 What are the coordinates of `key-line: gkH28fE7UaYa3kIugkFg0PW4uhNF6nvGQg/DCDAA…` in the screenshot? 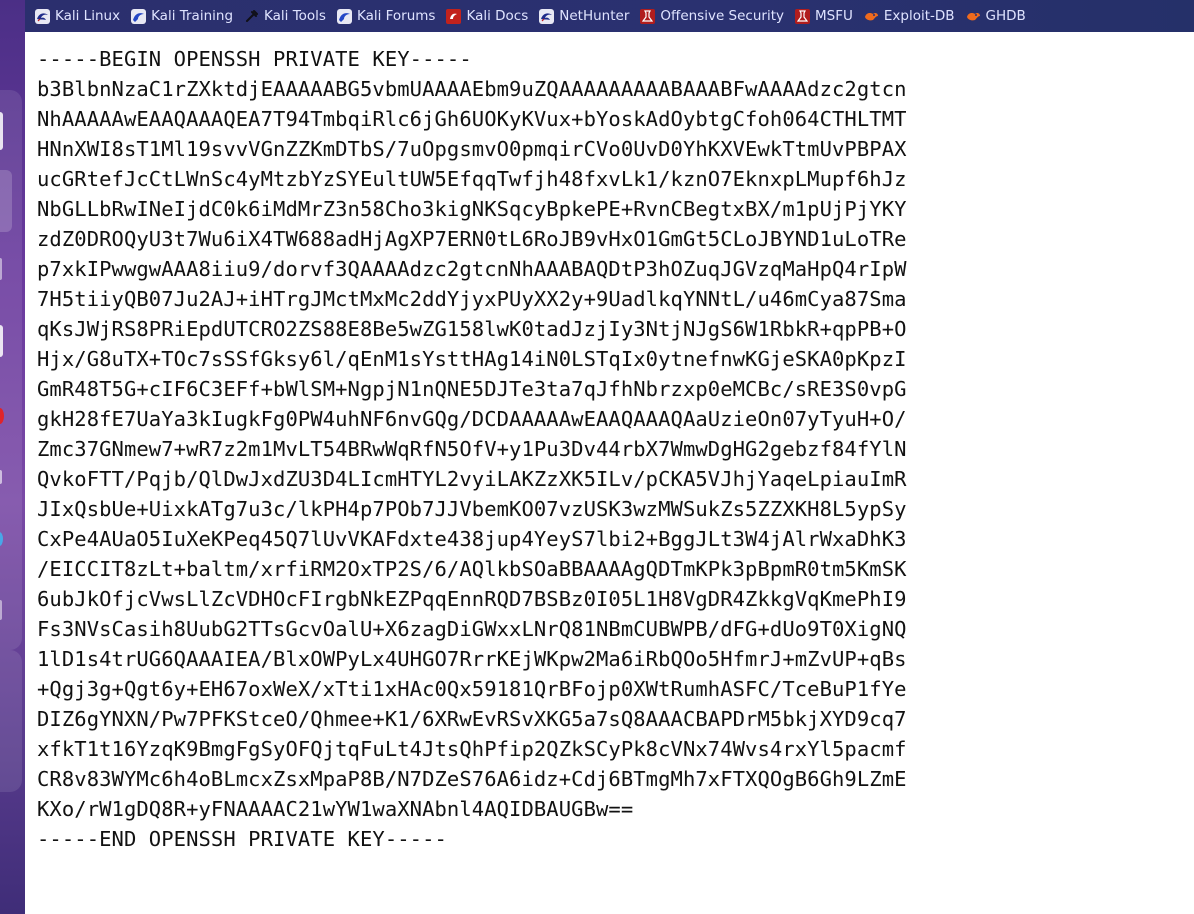 It's located at (472, 419).